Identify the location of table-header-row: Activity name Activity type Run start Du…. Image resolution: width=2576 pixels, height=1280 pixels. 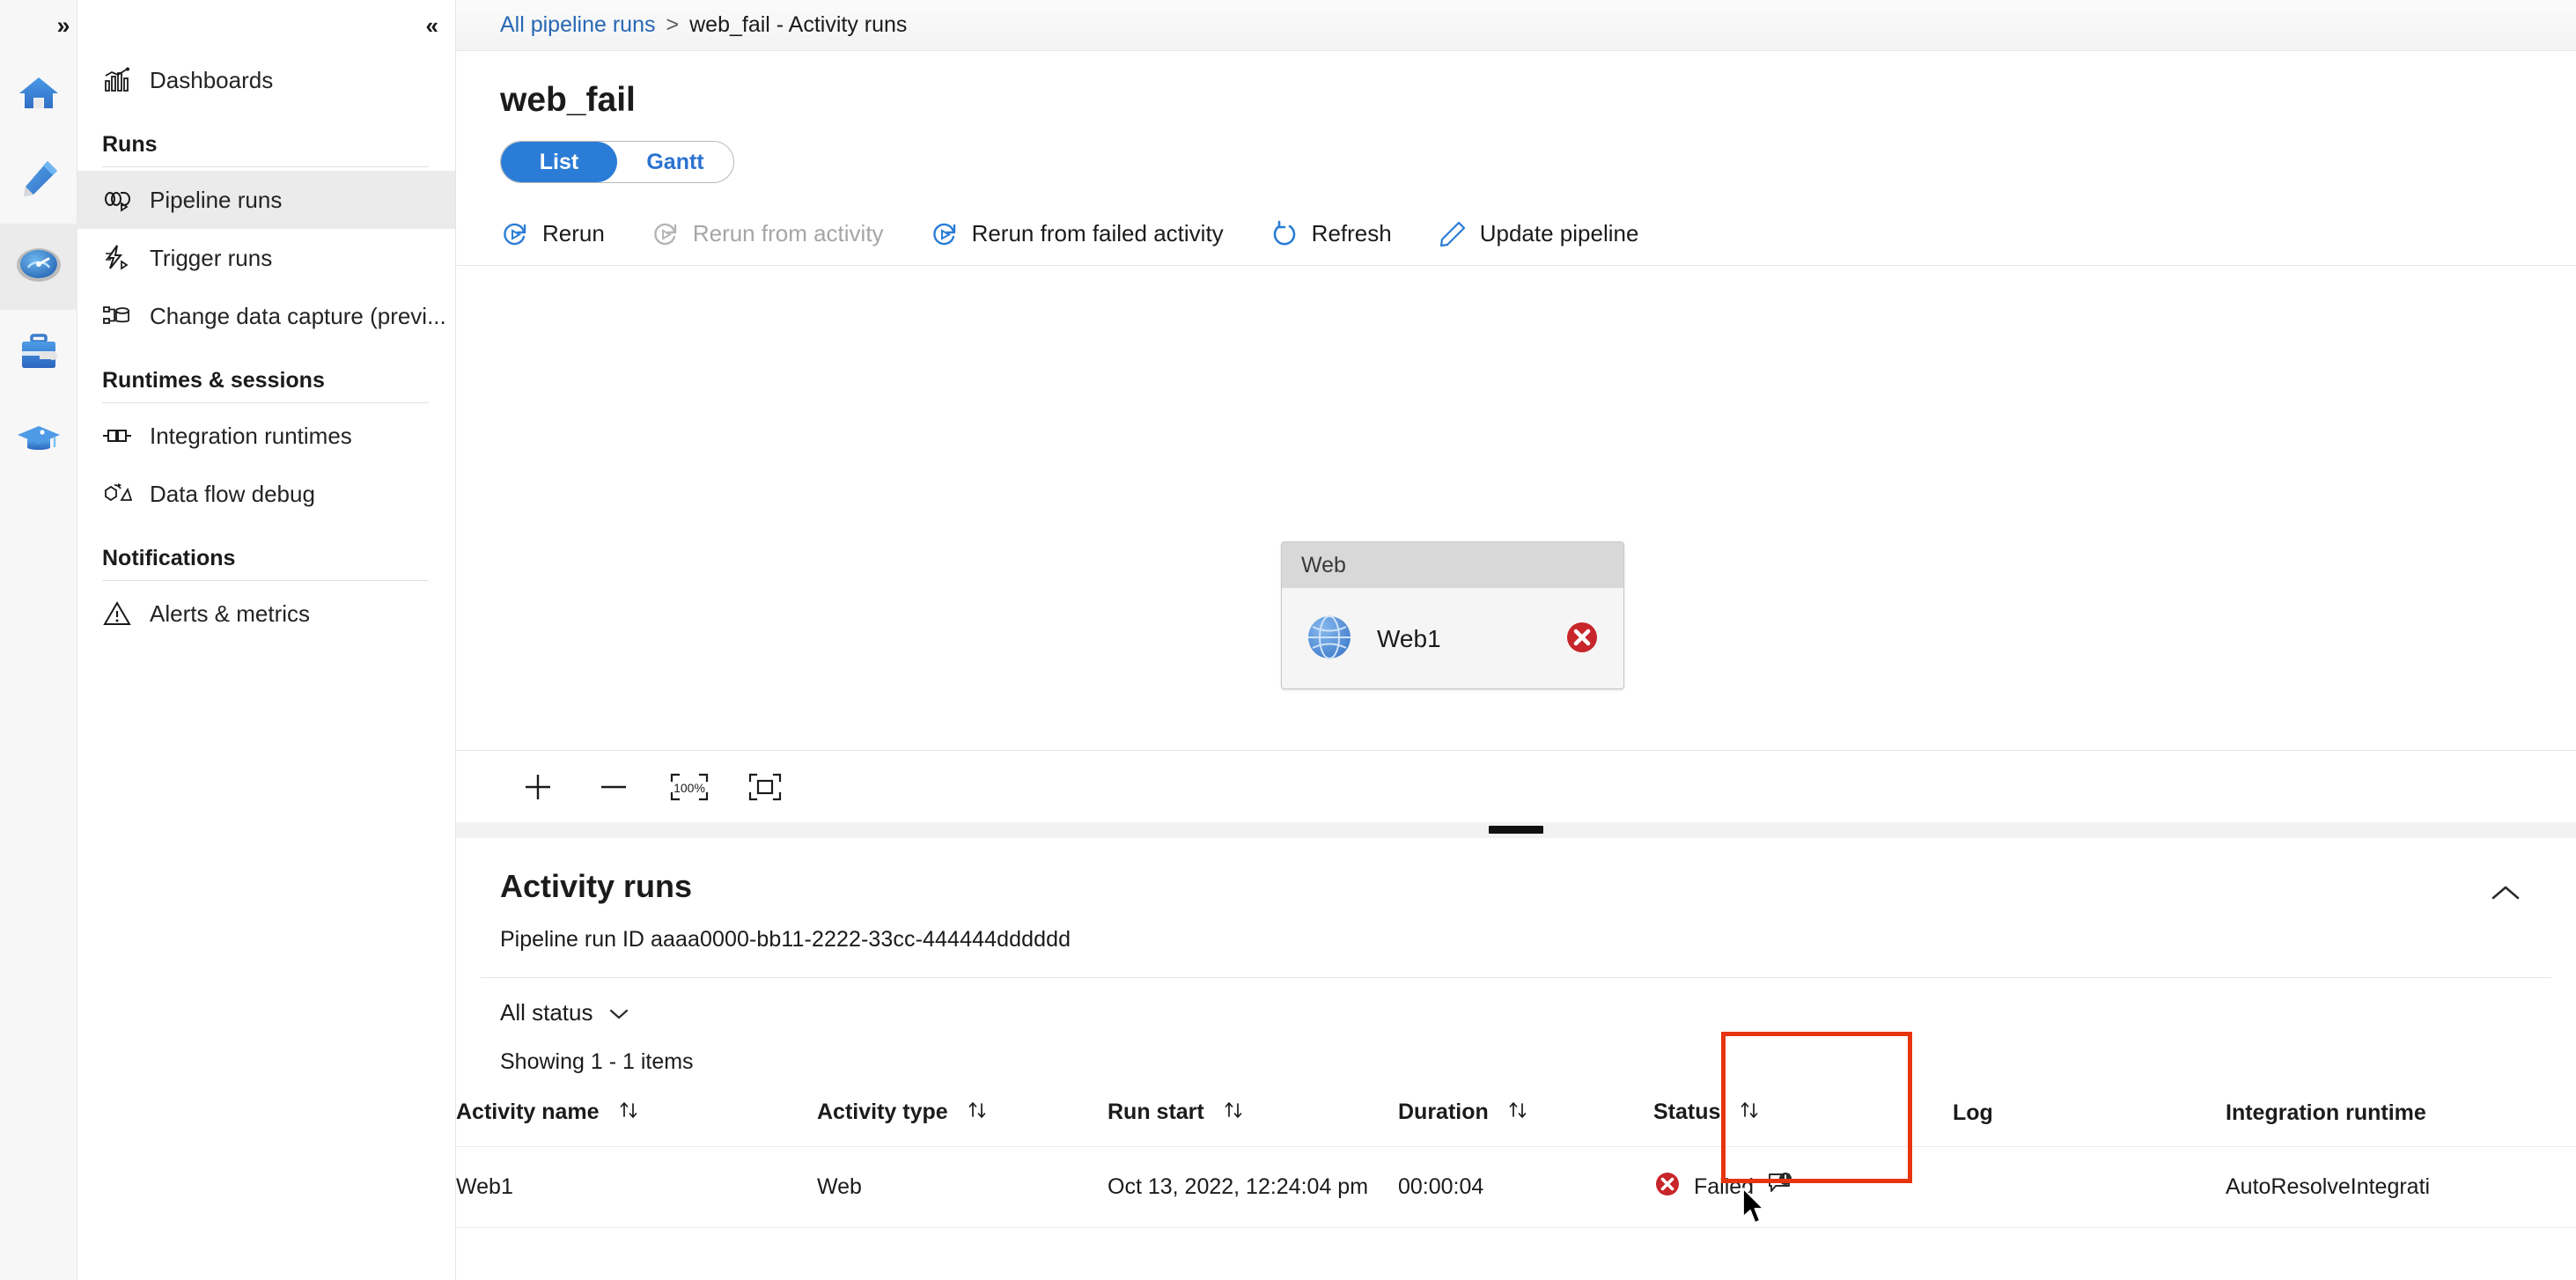
(1516, 1119).